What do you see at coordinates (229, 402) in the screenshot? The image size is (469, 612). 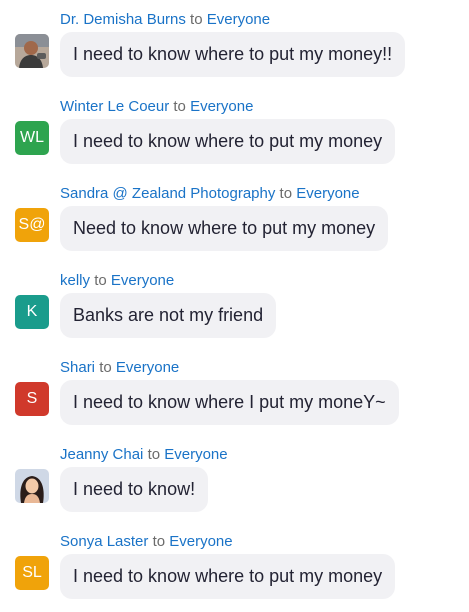 I see `message-bubble: I need to know where I put my moneY~` at bounding box center [229, 402].